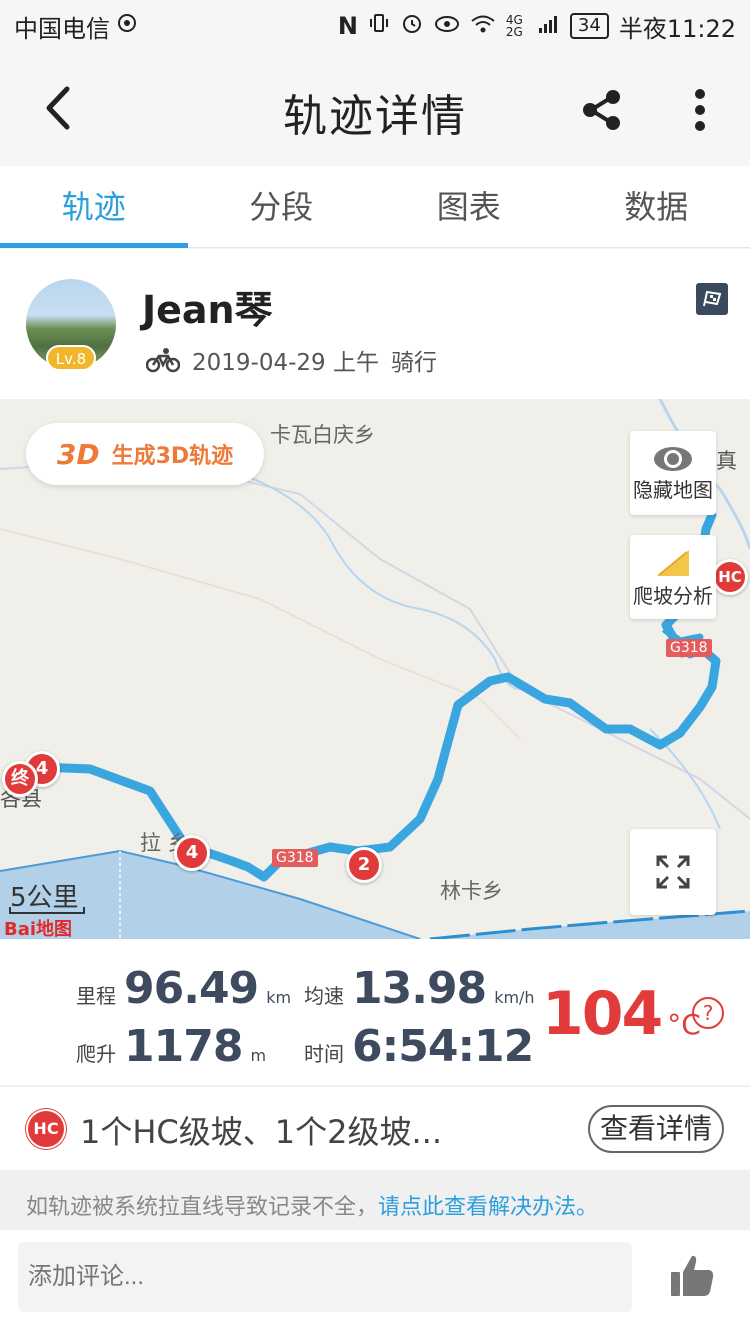 The height and width of the screenshot is (1333, 750). I want to click on stat-avg-speed-label: 均速, so click(324, 996).